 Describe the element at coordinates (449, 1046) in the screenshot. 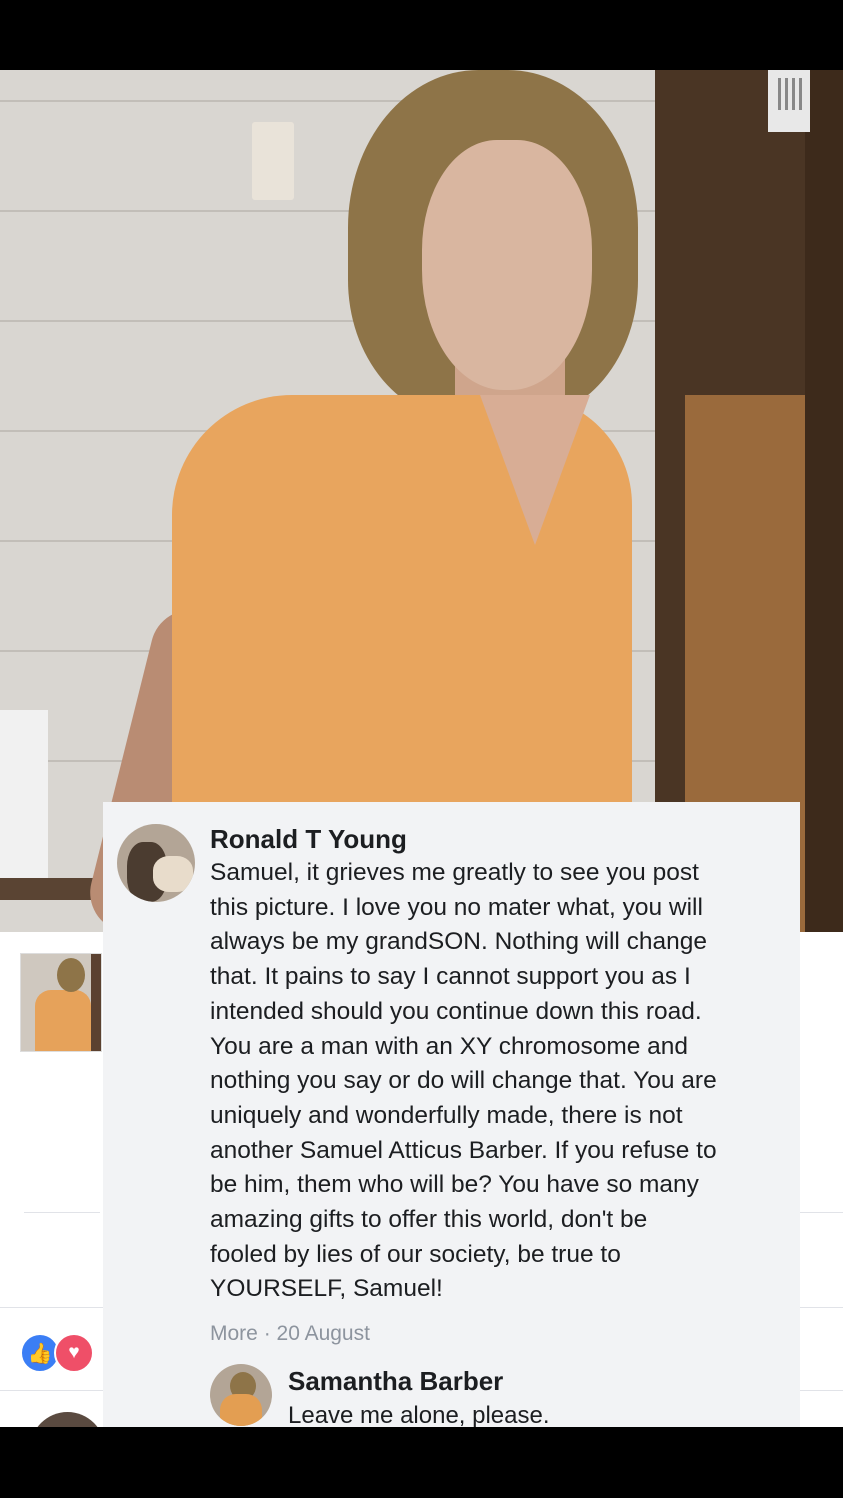

I see `comment-line: You are a man with an XY chromosome and` at that location.